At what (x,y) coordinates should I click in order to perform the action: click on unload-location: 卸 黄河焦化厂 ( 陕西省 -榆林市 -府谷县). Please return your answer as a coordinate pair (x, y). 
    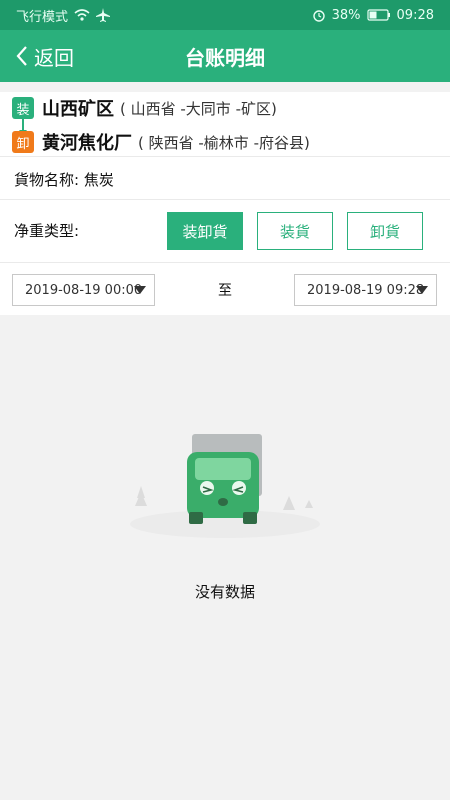
    Looking at the image, I should click on (161, 142).